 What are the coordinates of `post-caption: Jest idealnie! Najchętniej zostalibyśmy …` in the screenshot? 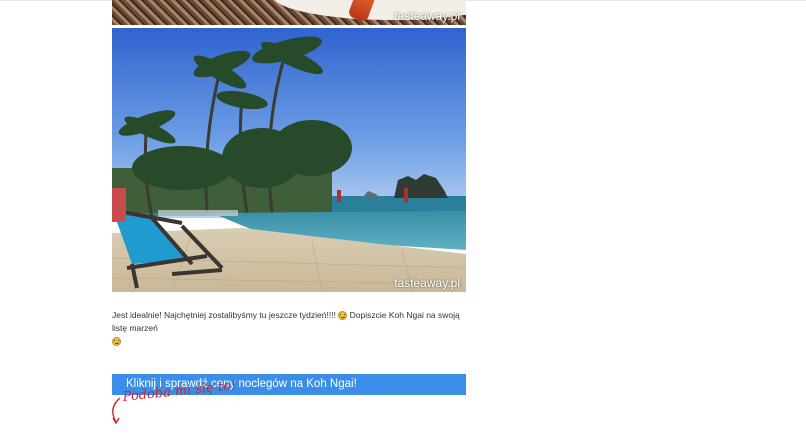 It's located at (289, 328).